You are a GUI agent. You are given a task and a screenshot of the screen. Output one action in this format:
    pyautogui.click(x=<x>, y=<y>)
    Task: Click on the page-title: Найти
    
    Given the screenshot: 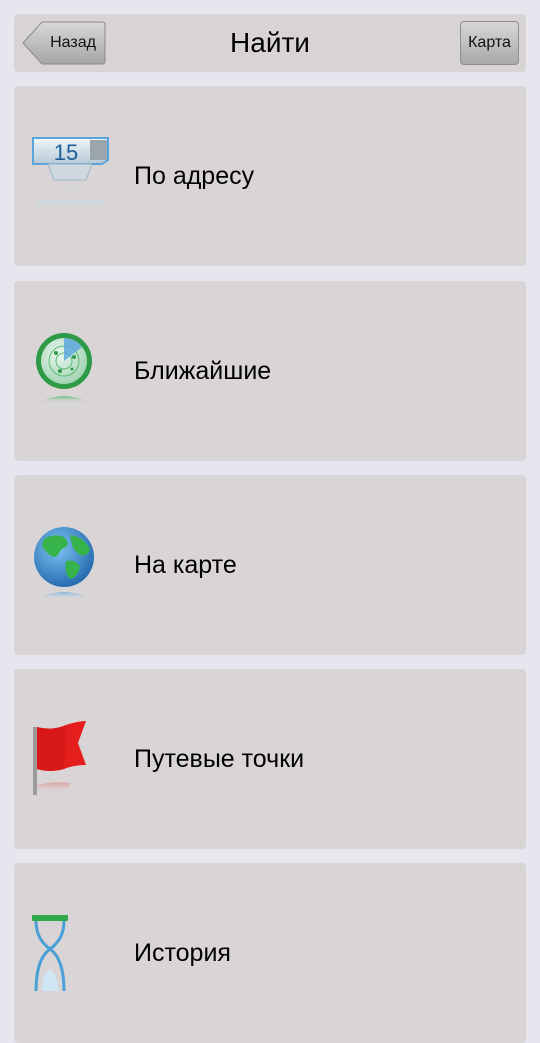 What is the action you would take?
    pyautogui.click(x=270, y=42)
    